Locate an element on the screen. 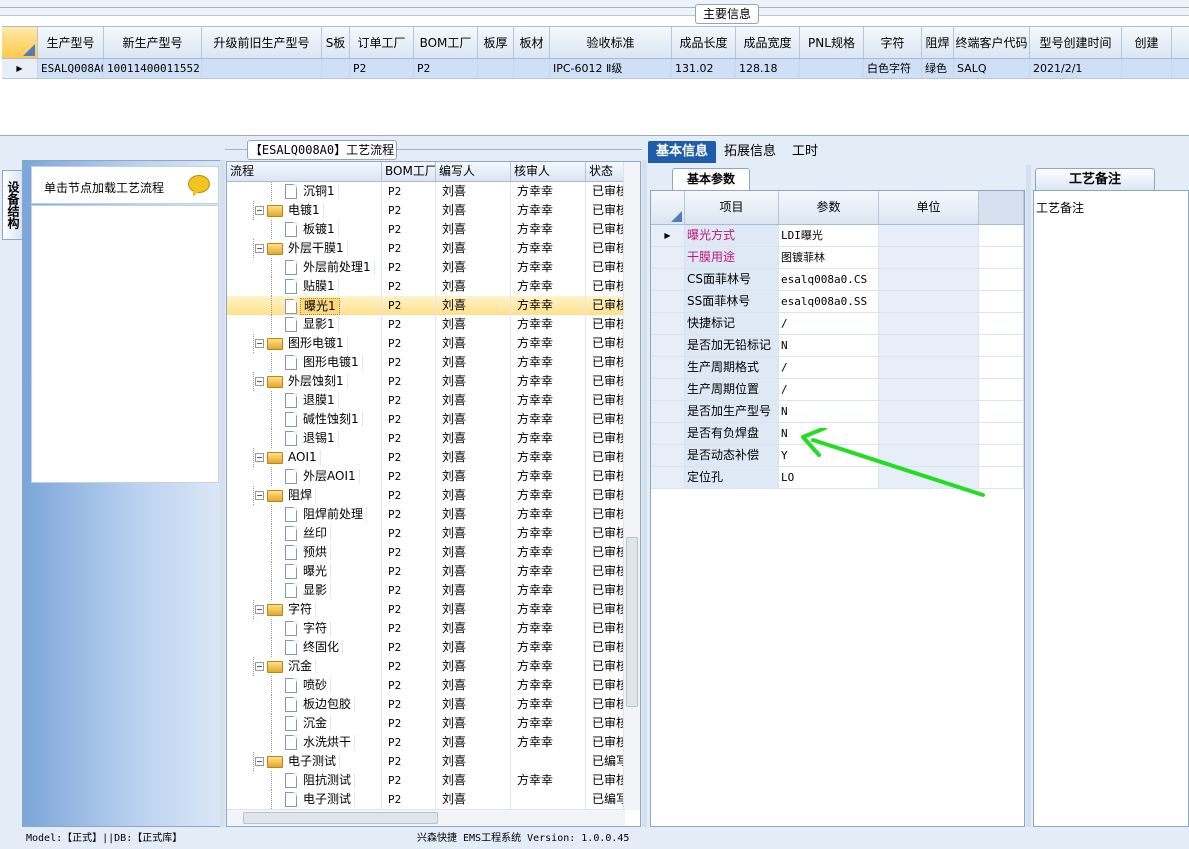 Image resolution: width=1189 pixels, height=849 pixels. tree-node-label: 沉金 is located at coordinates (315, 723).